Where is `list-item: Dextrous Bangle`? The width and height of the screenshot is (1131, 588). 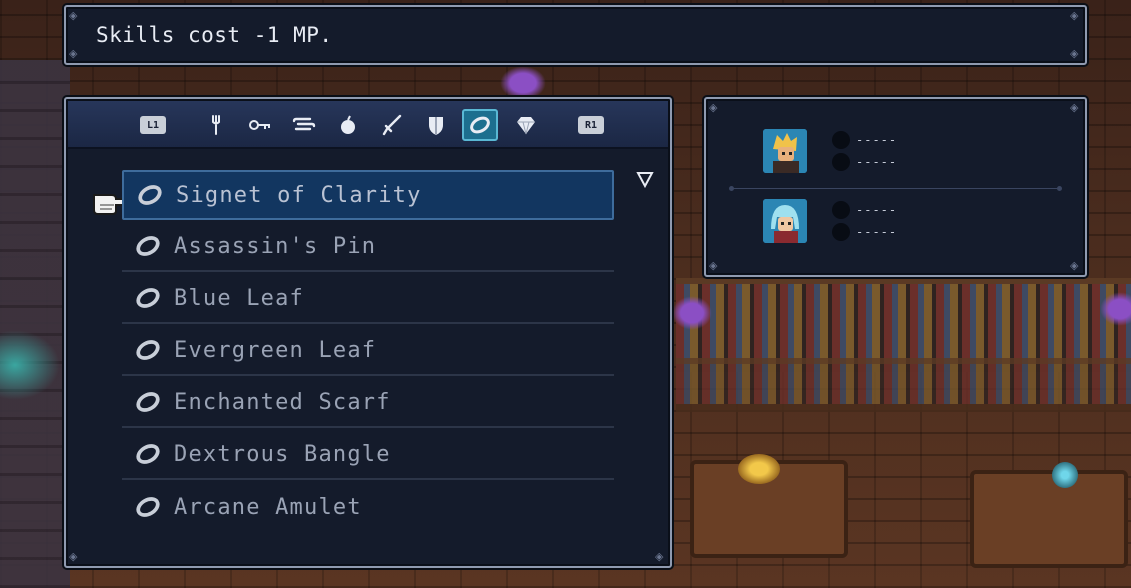 list-item: Dextrous Bangle is located at coordinates (368, 455).